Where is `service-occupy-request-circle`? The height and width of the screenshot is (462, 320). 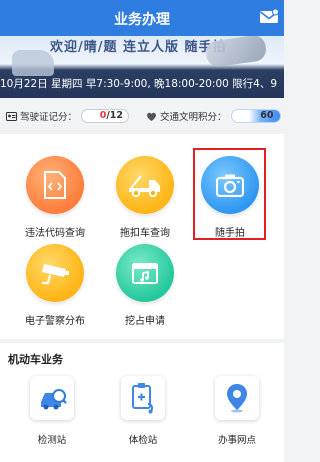 service-occupy-request-circle is located at coordinates (145, 273).